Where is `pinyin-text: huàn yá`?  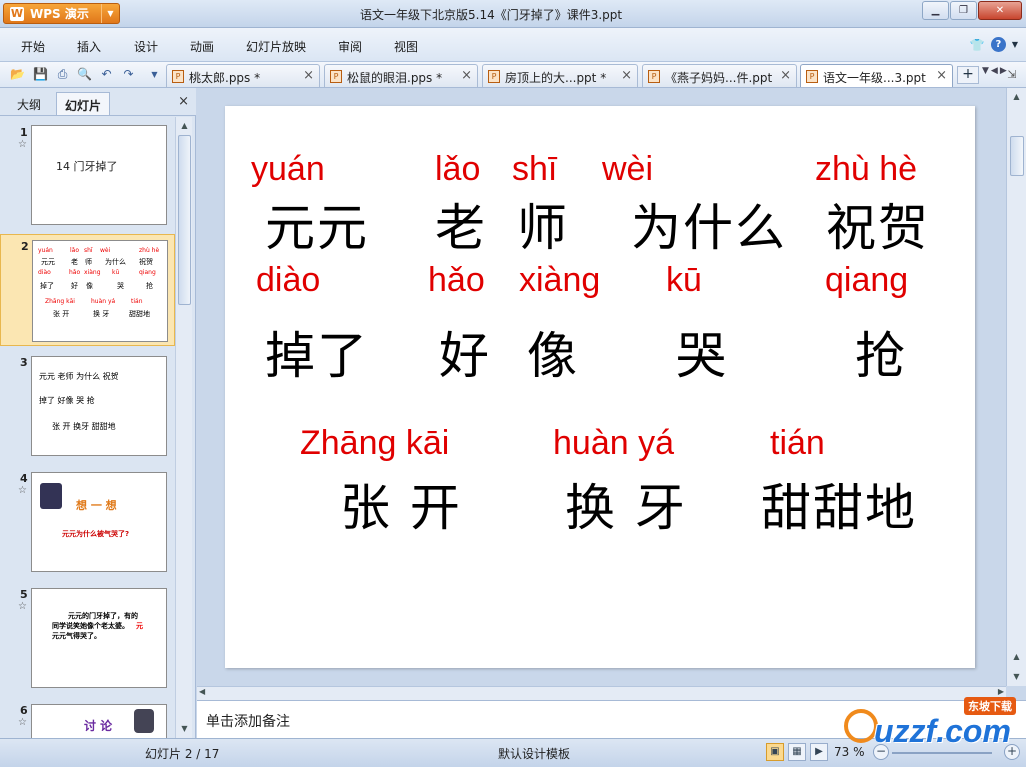
pinyin-text: huàn yá is located at coordinates (613, 443).